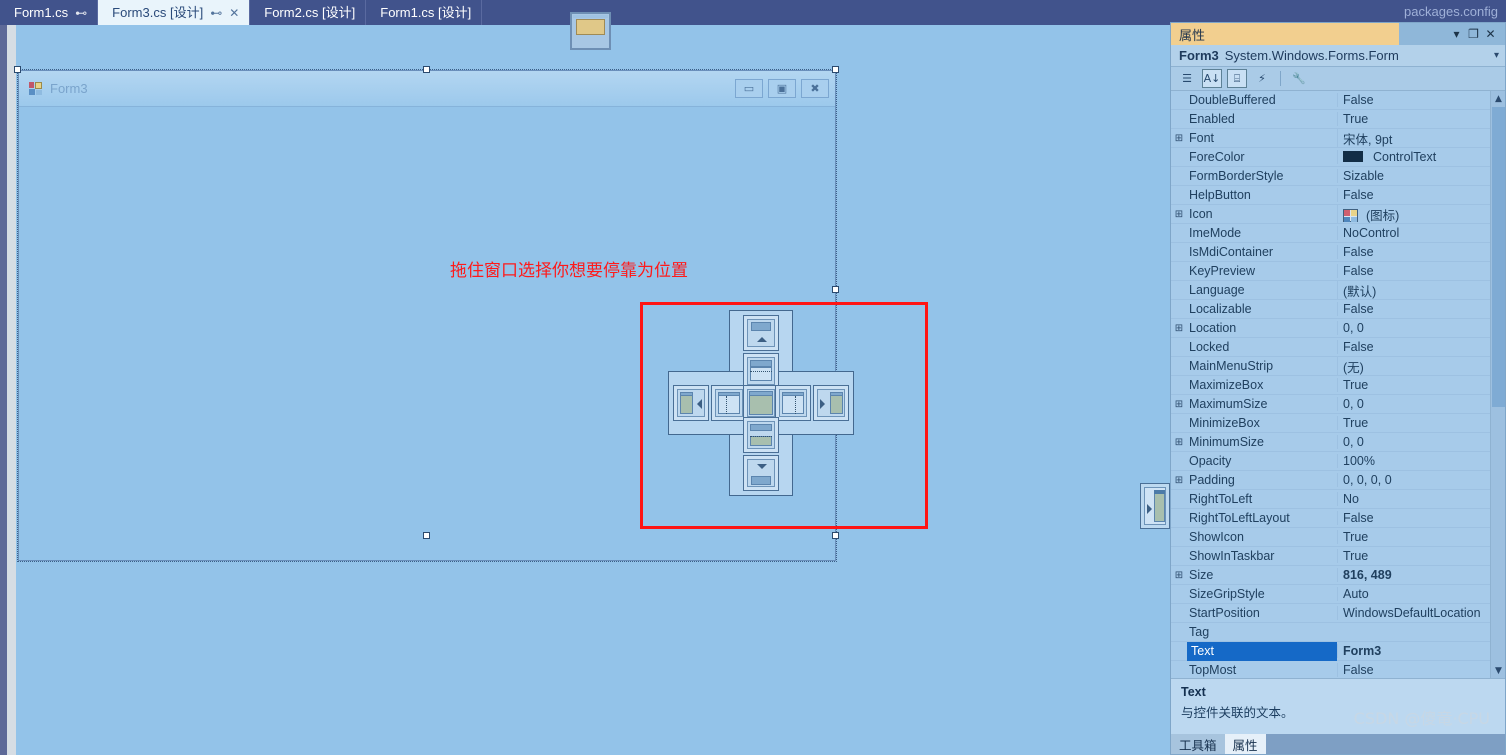 The height and width of the screenshot is (755, 1506). I want to click on property-row: ⊞ Size 816, 489, so click(1338, 575).